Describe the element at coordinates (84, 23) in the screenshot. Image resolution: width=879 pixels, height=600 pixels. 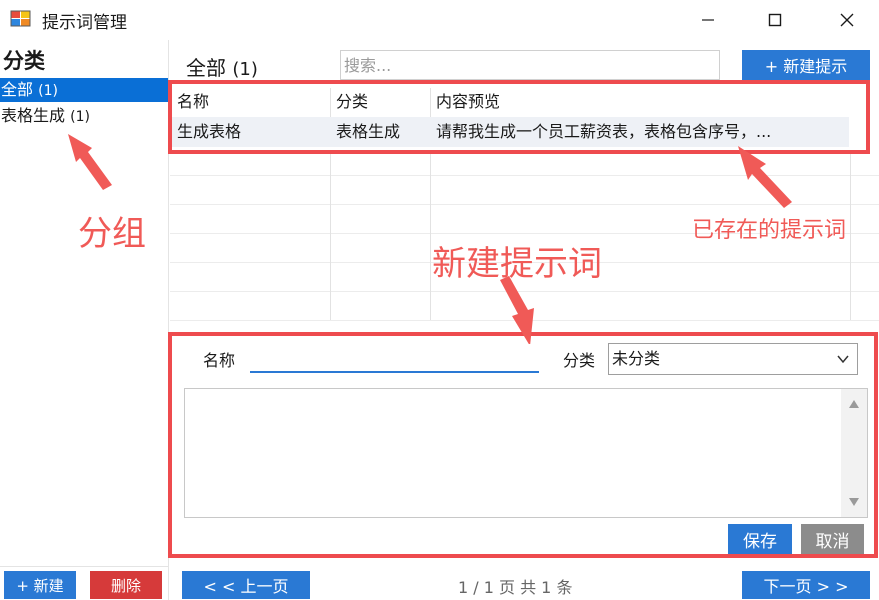
I see `window-title: 提示词管理` at that location.